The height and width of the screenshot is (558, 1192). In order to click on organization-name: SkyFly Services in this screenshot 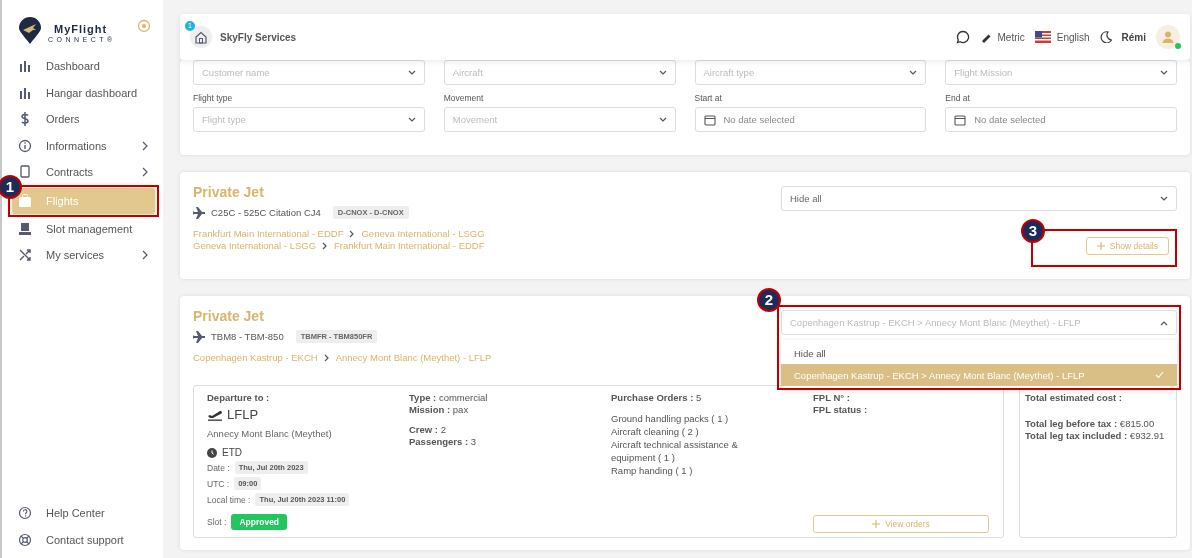, I will do `click(258, 37)`.